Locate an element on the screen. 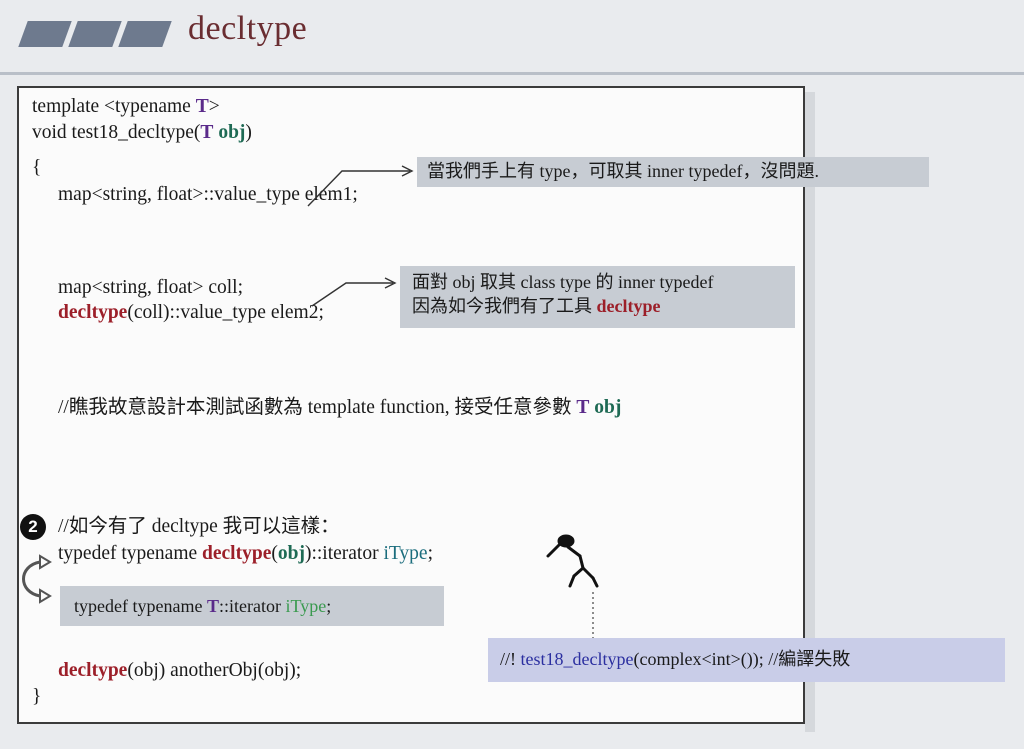 This screenshot has width=1024, height=749. arrow-elem2 is located at coordinates (352, 294).